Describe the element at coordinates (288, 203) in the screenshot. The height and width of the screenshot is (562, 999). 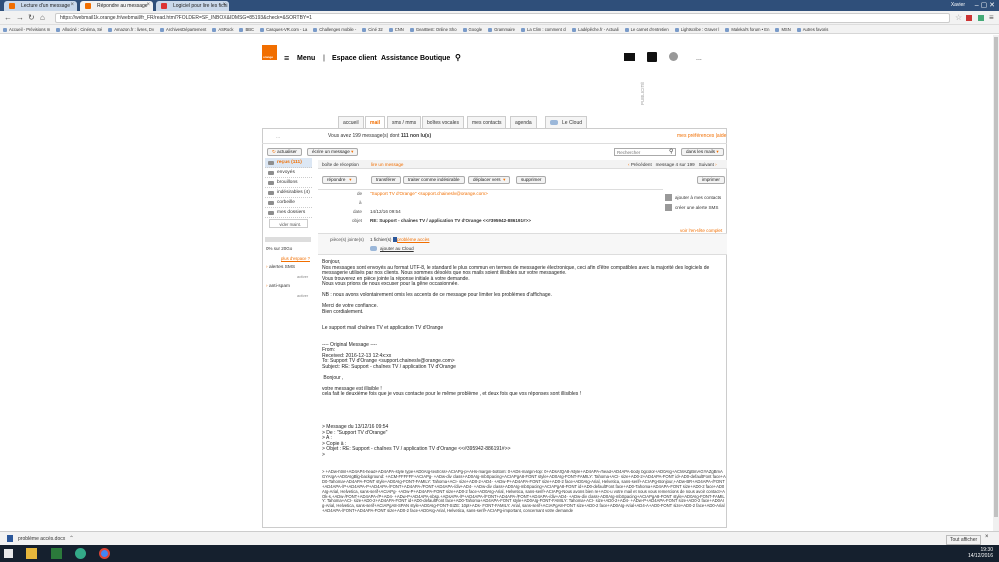
I see `folder-trash: corbeille` at that location.